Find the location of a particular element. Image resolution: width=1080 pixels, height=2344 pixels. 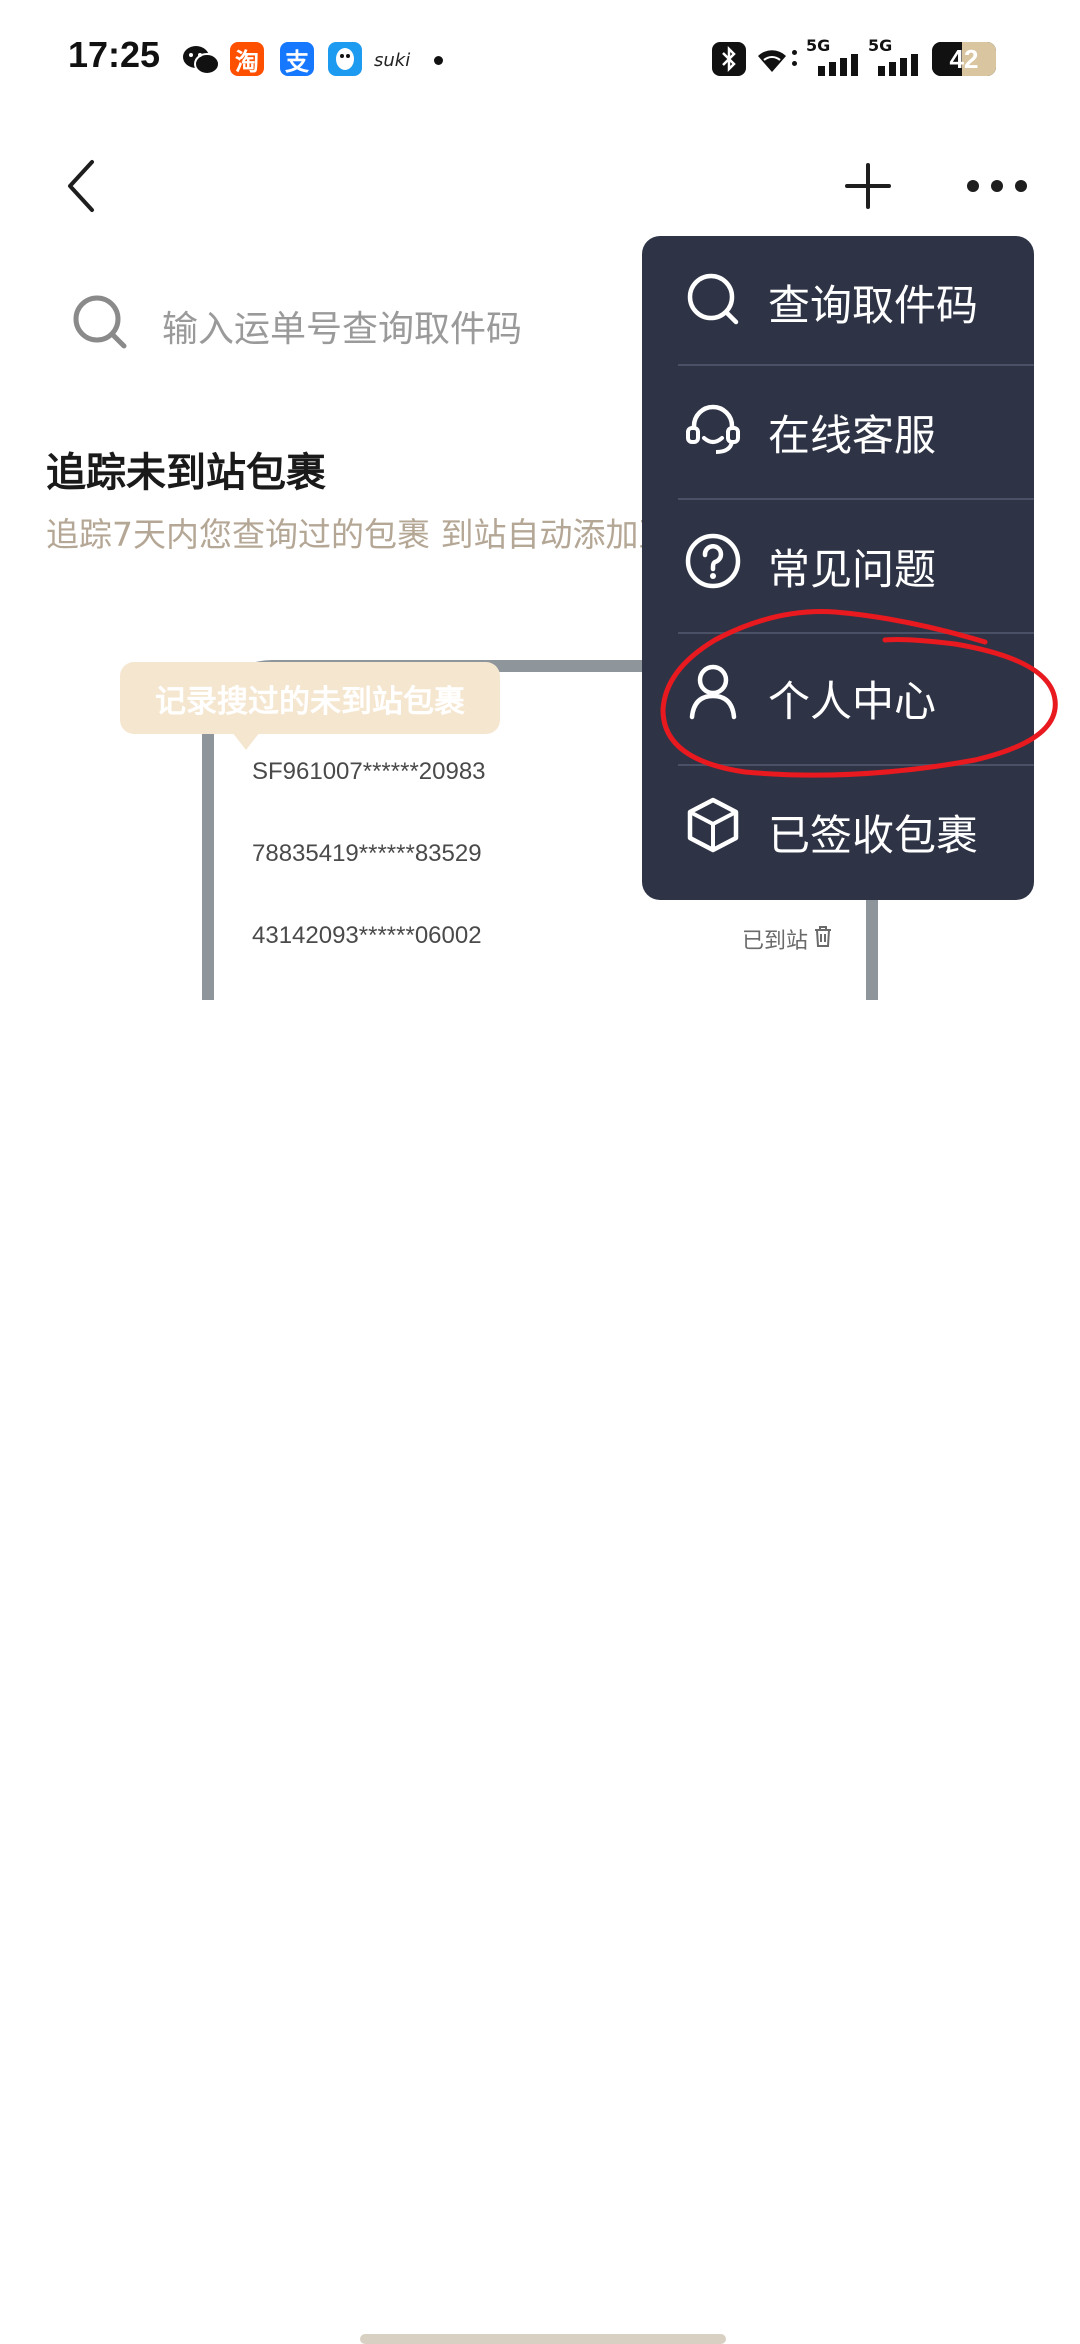

chevron-left-icon is located at coordinates (81, 186).